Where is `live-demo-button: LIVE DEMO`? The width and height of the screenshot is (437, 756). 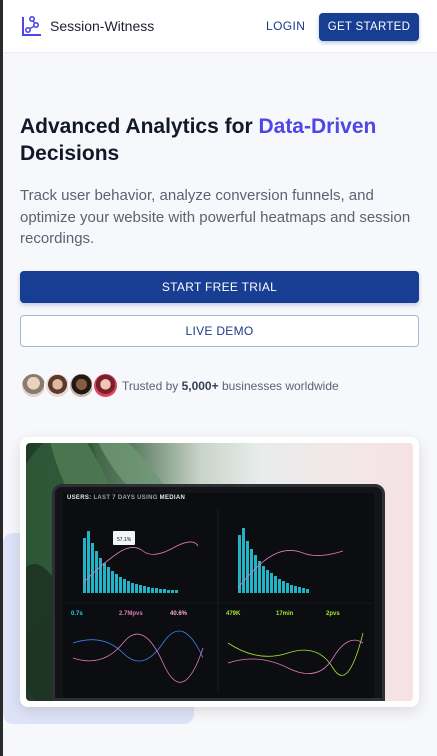
live-demo-button: LIVE DEMO is located at coordinates (219, 331).